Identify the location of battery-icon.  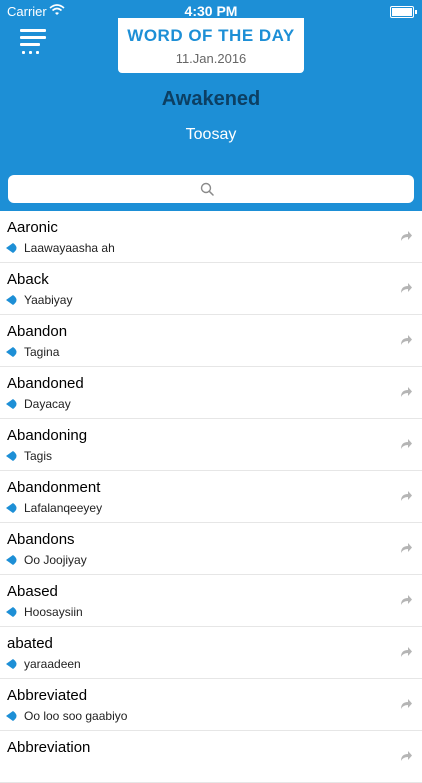
(403, 12).